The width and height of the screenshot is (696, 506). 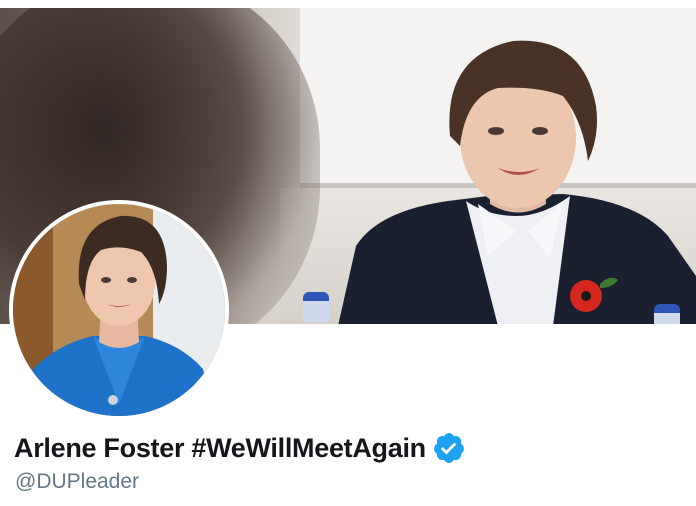 I want to click on profile-handle: @DUPleader, so click(x=77, y=481).